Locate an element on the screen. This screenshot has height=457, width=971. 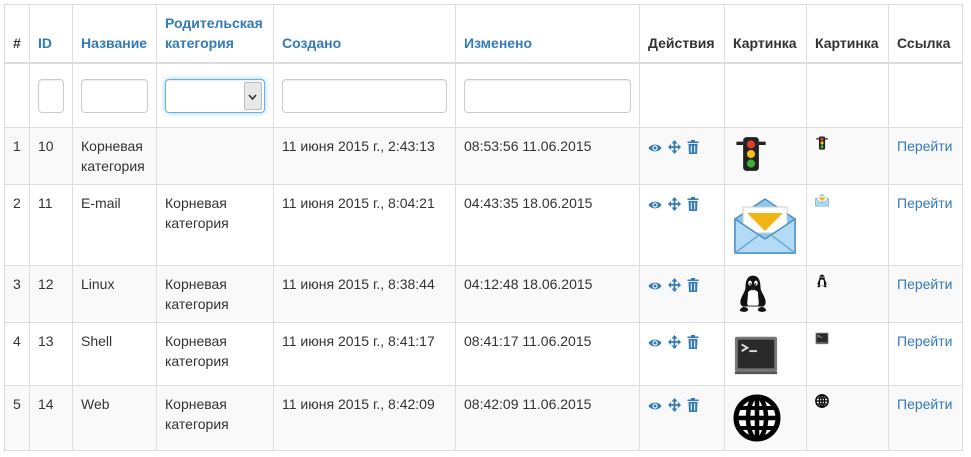
filter-name-input is located at coordinates (114, 95).